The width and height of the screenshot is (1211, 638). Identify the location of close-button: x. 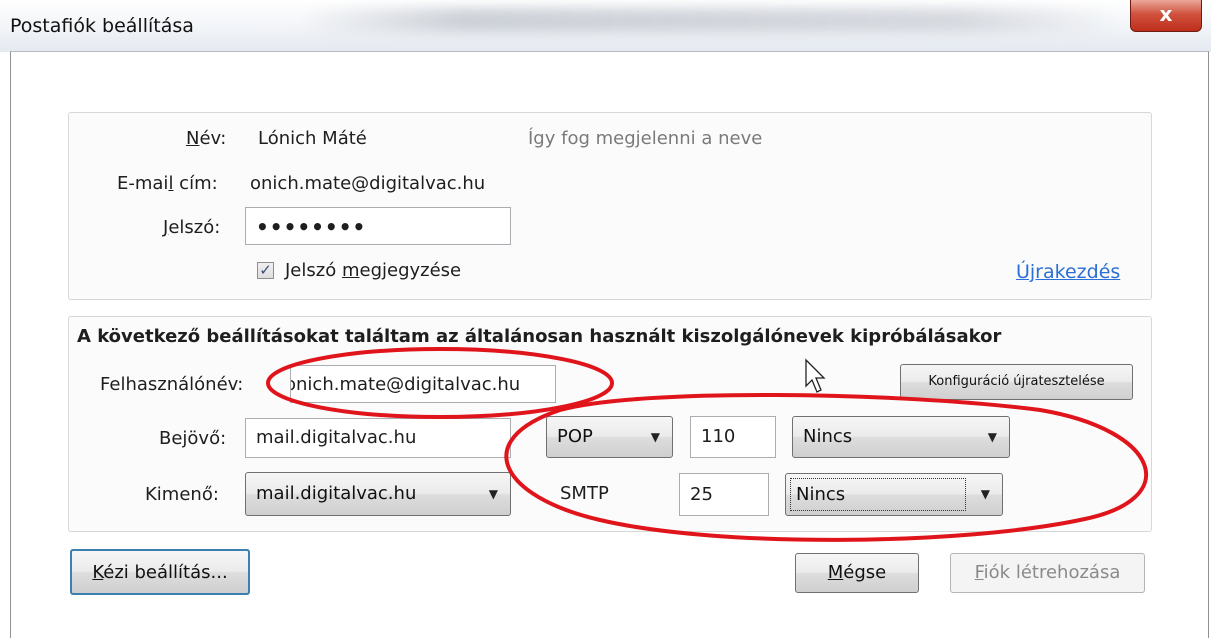
(1166, 16).